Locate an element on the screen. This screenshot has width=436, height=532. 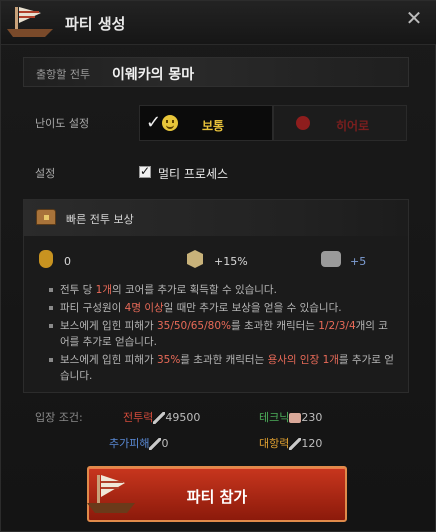
entry-conditions-label: 입장 조건: is located at coordinates (59, 417).